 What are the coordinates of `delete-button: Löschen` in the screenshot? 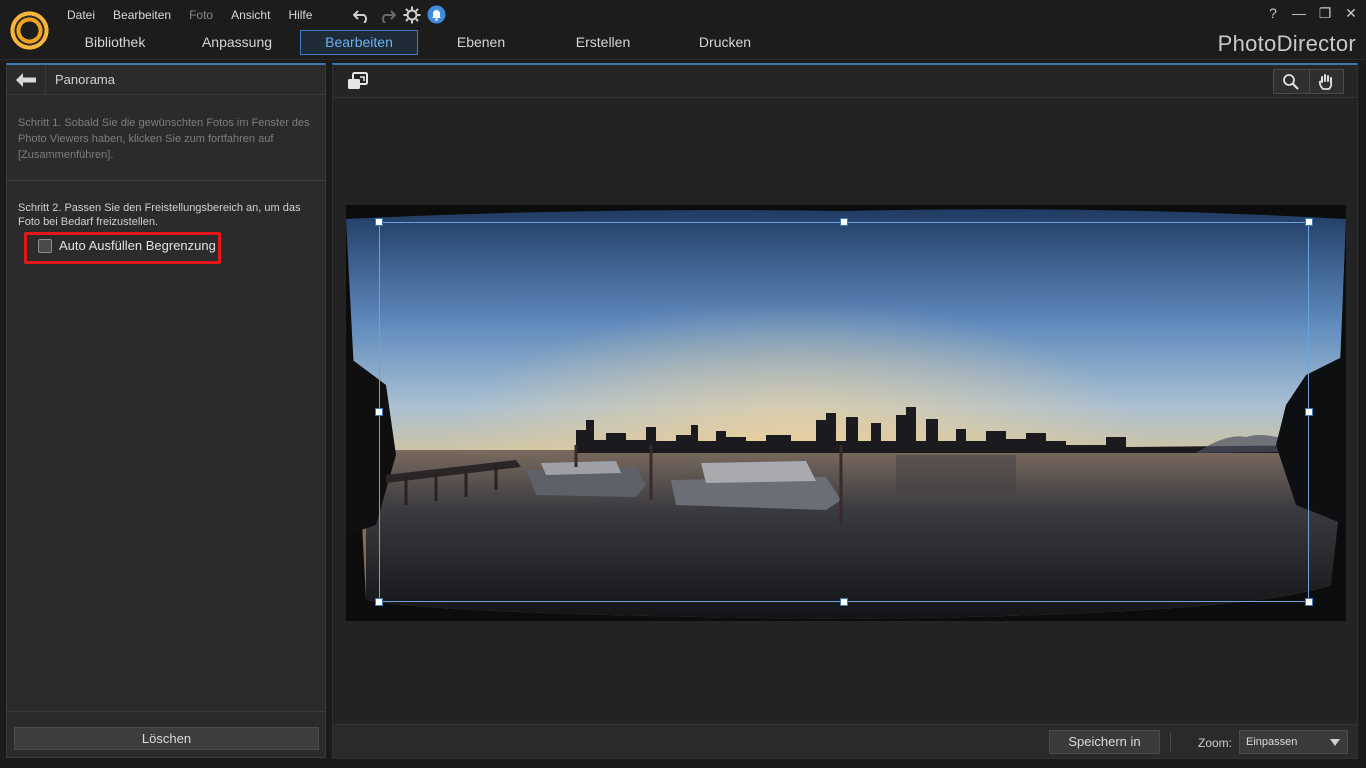 It's located at (166, 738).